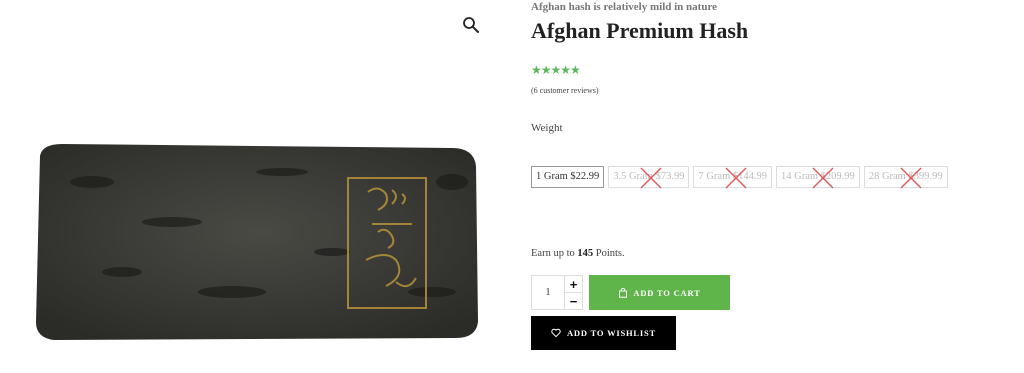 The width and height of the screenshot is (1024, 373). Describe the element at coordinates (733, 177) in the screenshot. I see `variant-7-gram: 7 Gram $144.99` at that location.